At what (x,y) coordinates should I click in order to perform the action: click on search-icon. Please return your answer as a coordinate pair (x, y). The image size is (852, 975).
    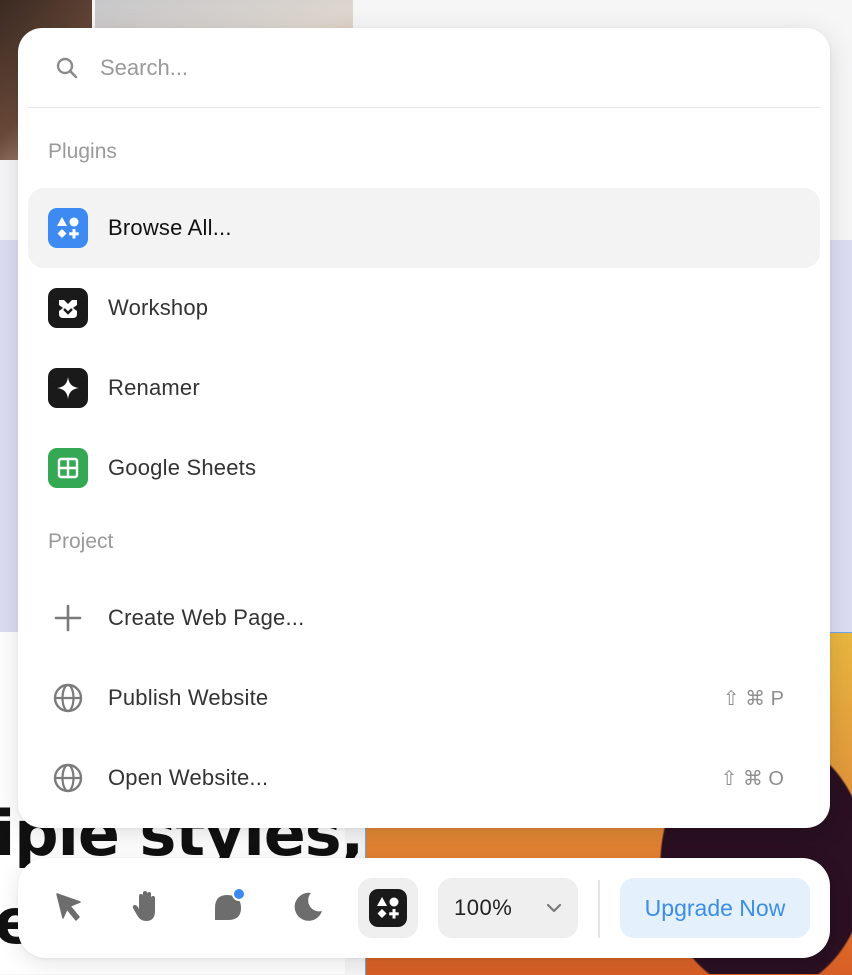
    Looking at the image, I should click on (67, 68).